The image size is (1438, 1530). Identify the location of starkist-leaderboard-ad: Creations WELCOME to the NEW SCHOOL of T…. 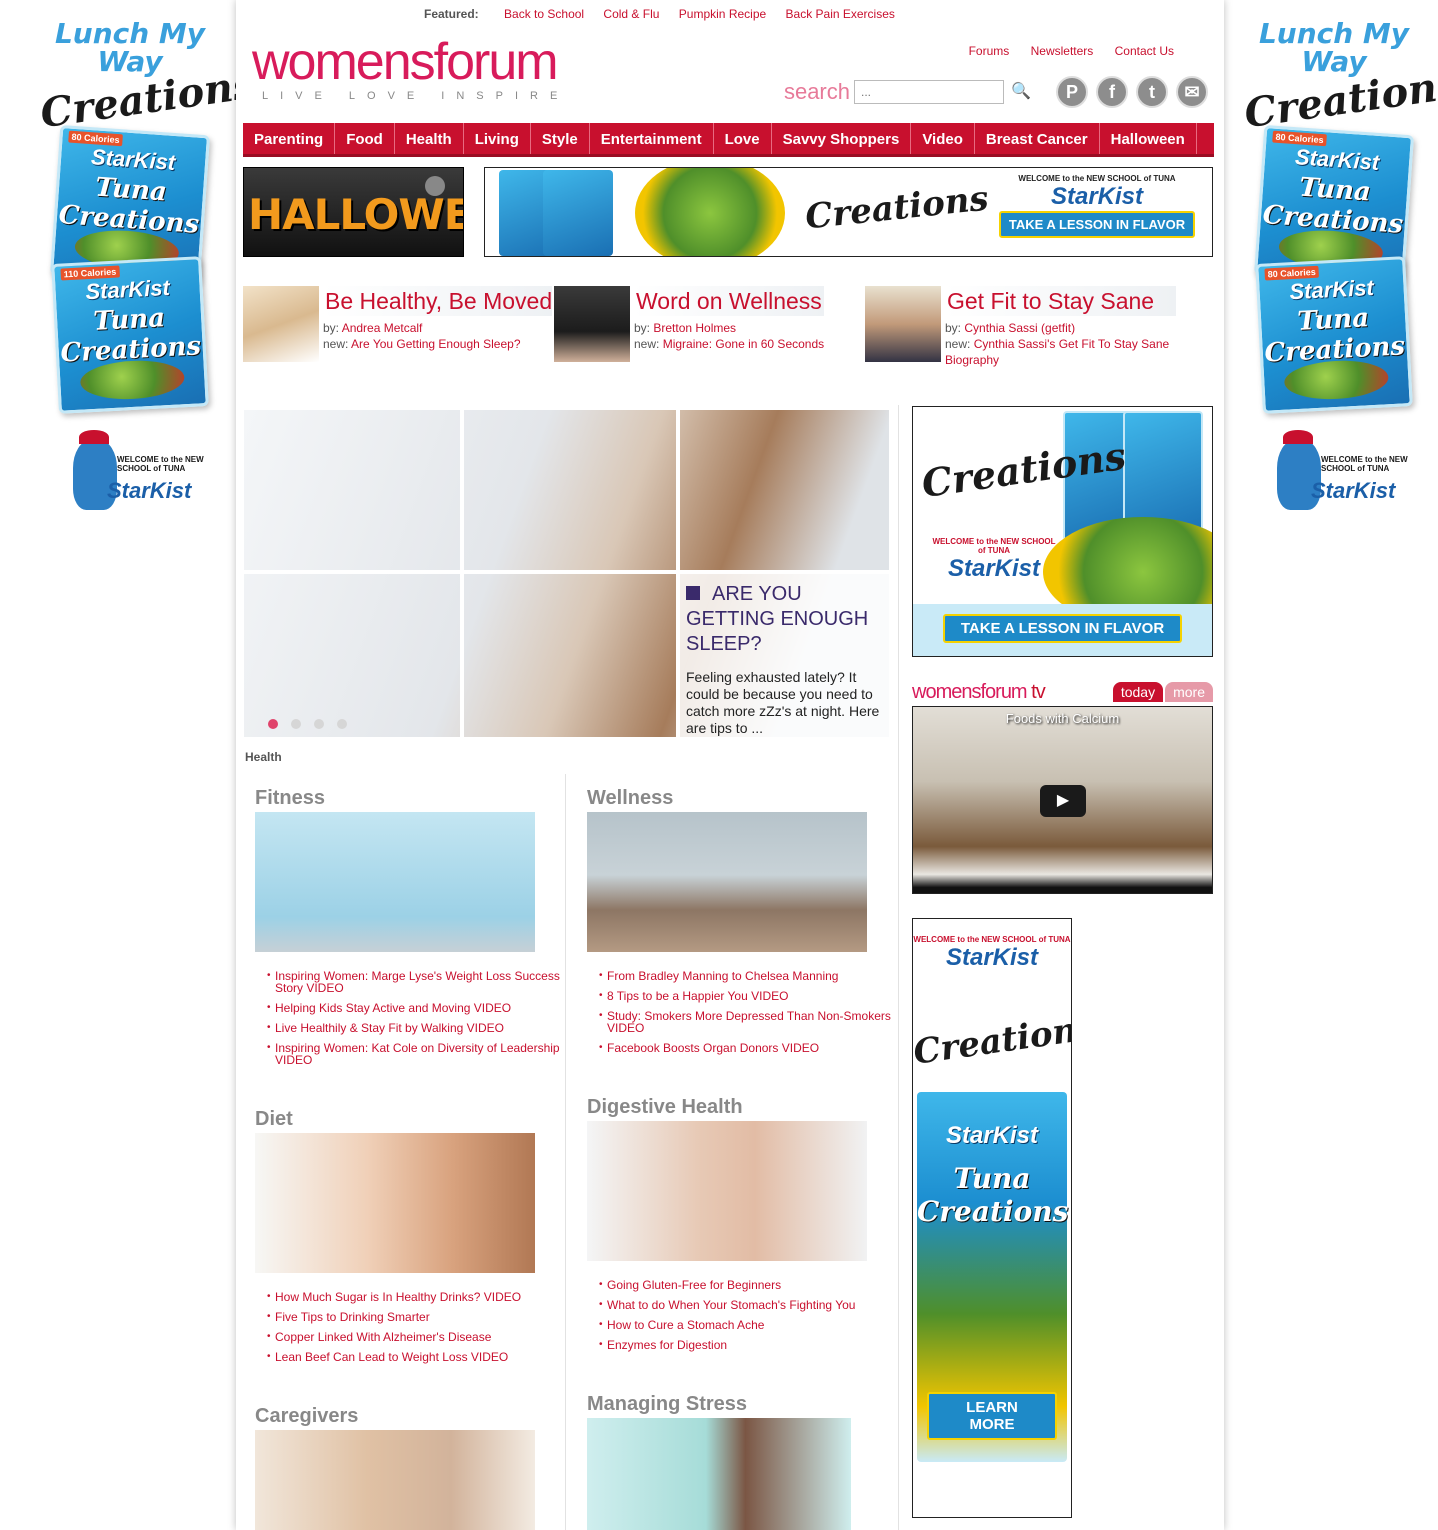
(848, 212).